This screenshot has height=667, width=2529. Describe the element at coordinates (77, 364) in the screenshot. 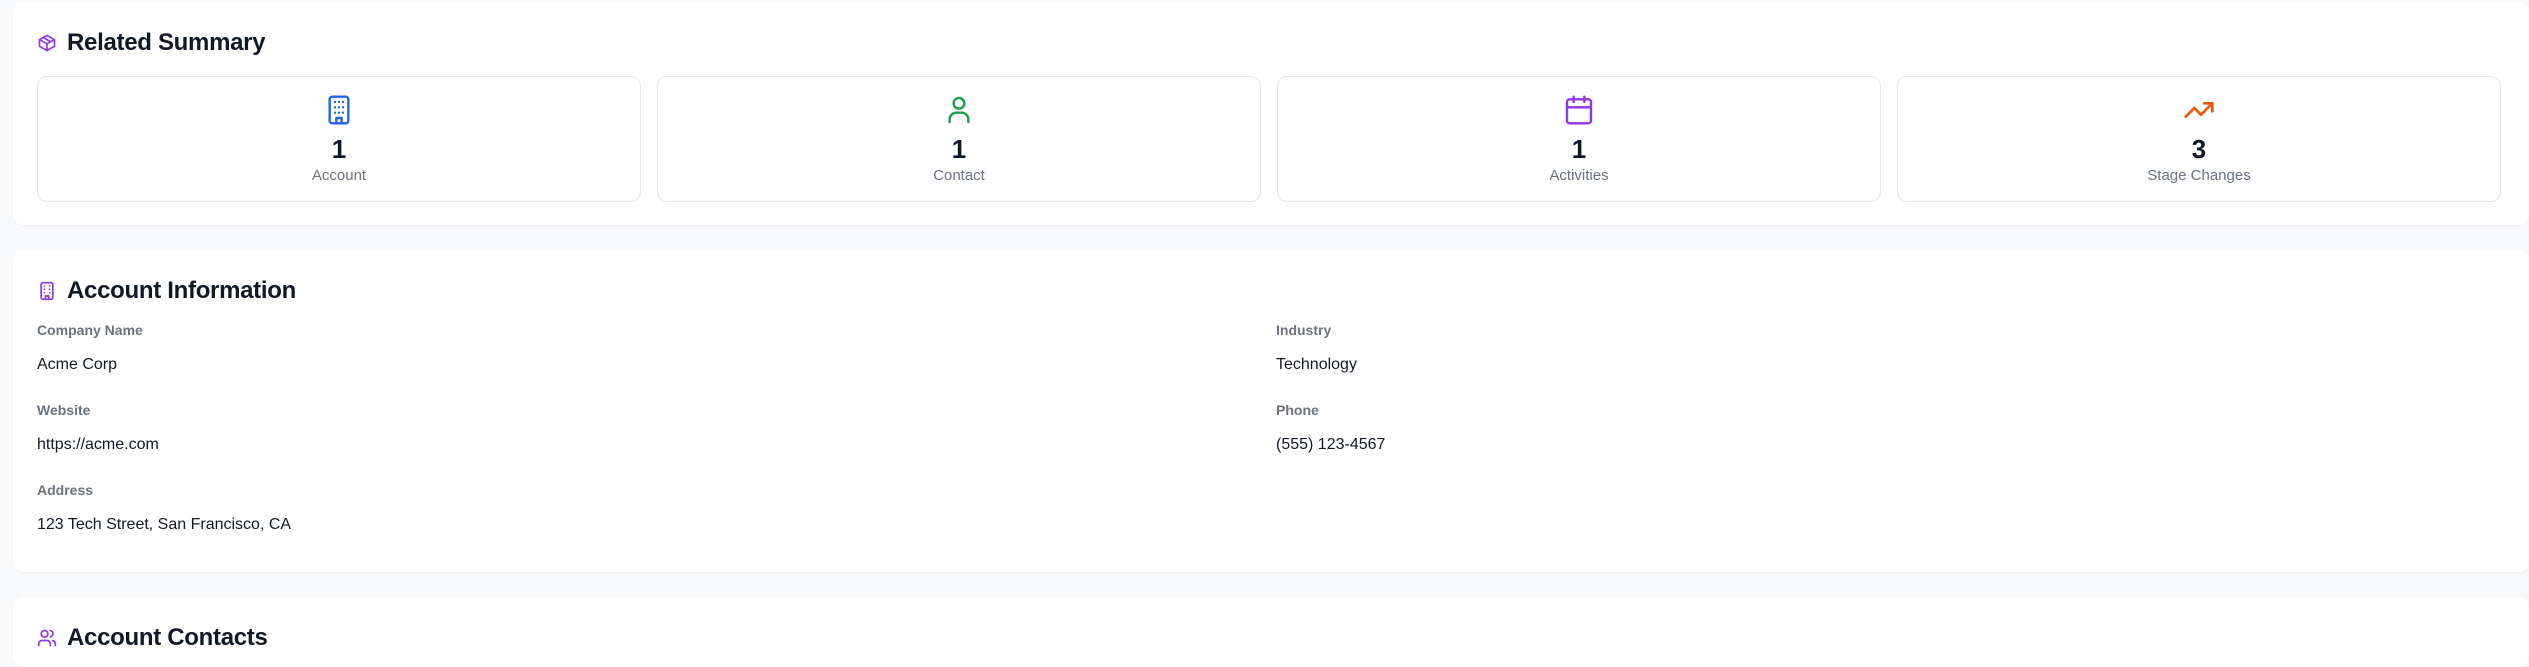

I see `field-value: Acme Corp` at that location.